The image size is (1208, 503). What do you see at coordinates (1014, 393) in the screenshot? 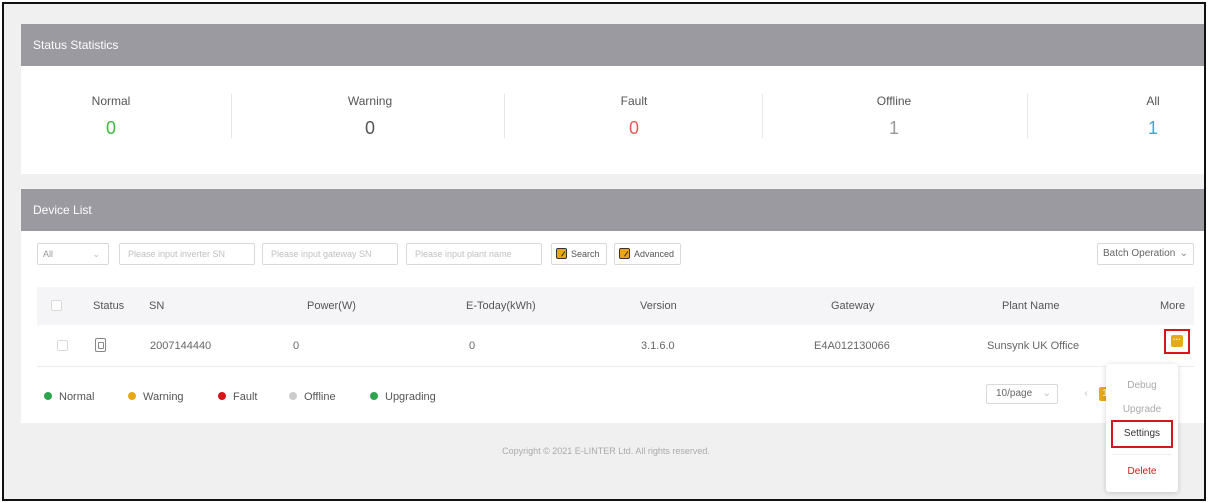
I see `page-size-value: 10/page` at bounding box center [1014, 393].